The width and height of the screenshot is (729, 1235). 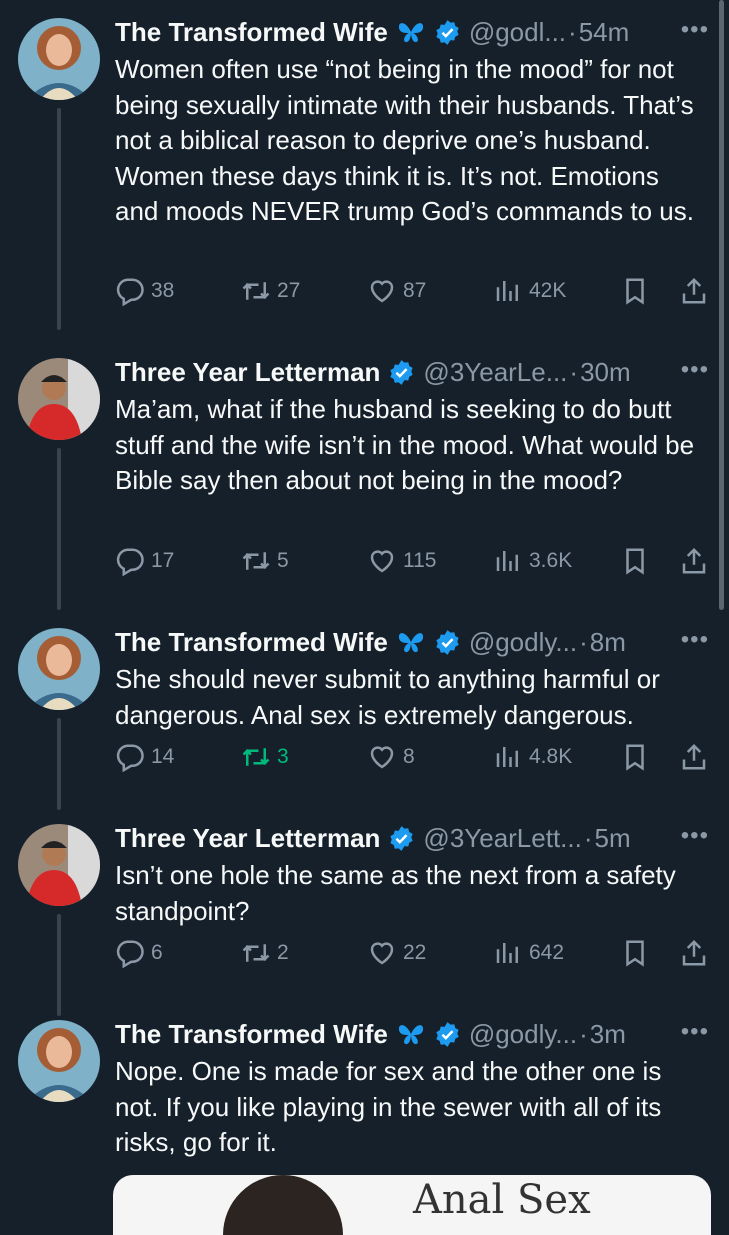 What do you see at coordinates (604, 32) in the screenshot?
I see `timestamp: 54m` at bounding box center [604, 32].